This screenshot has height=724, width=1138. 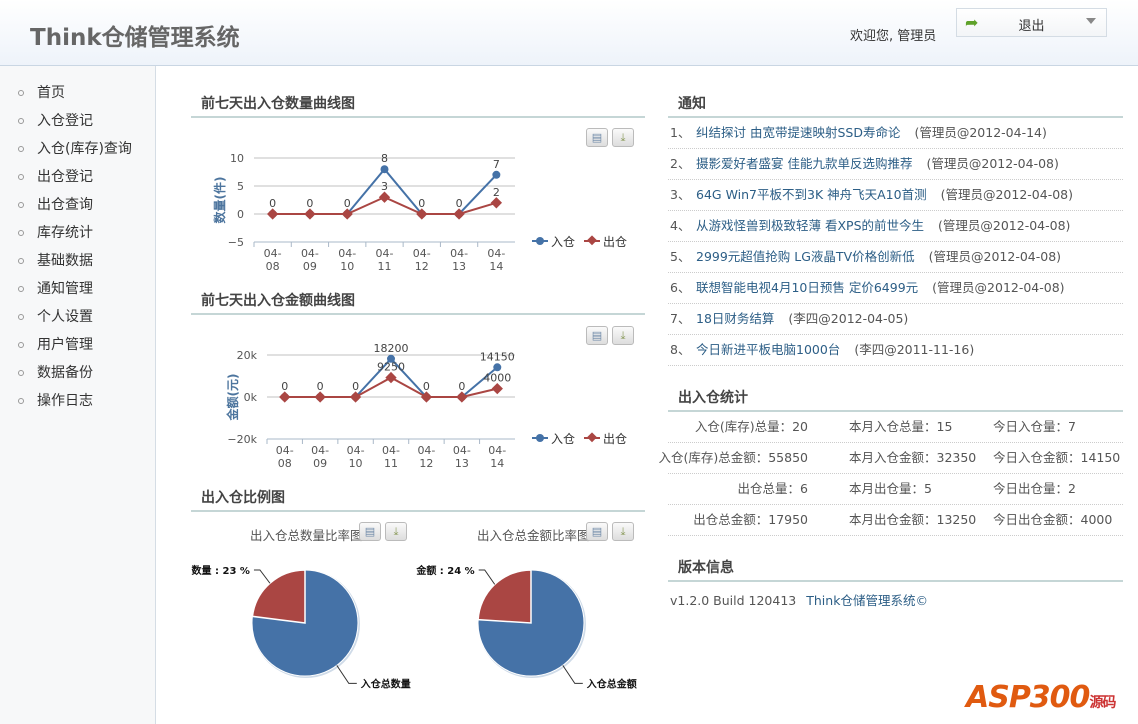 I want to click on chevron-down-icon, so click(x=1091, y=21).